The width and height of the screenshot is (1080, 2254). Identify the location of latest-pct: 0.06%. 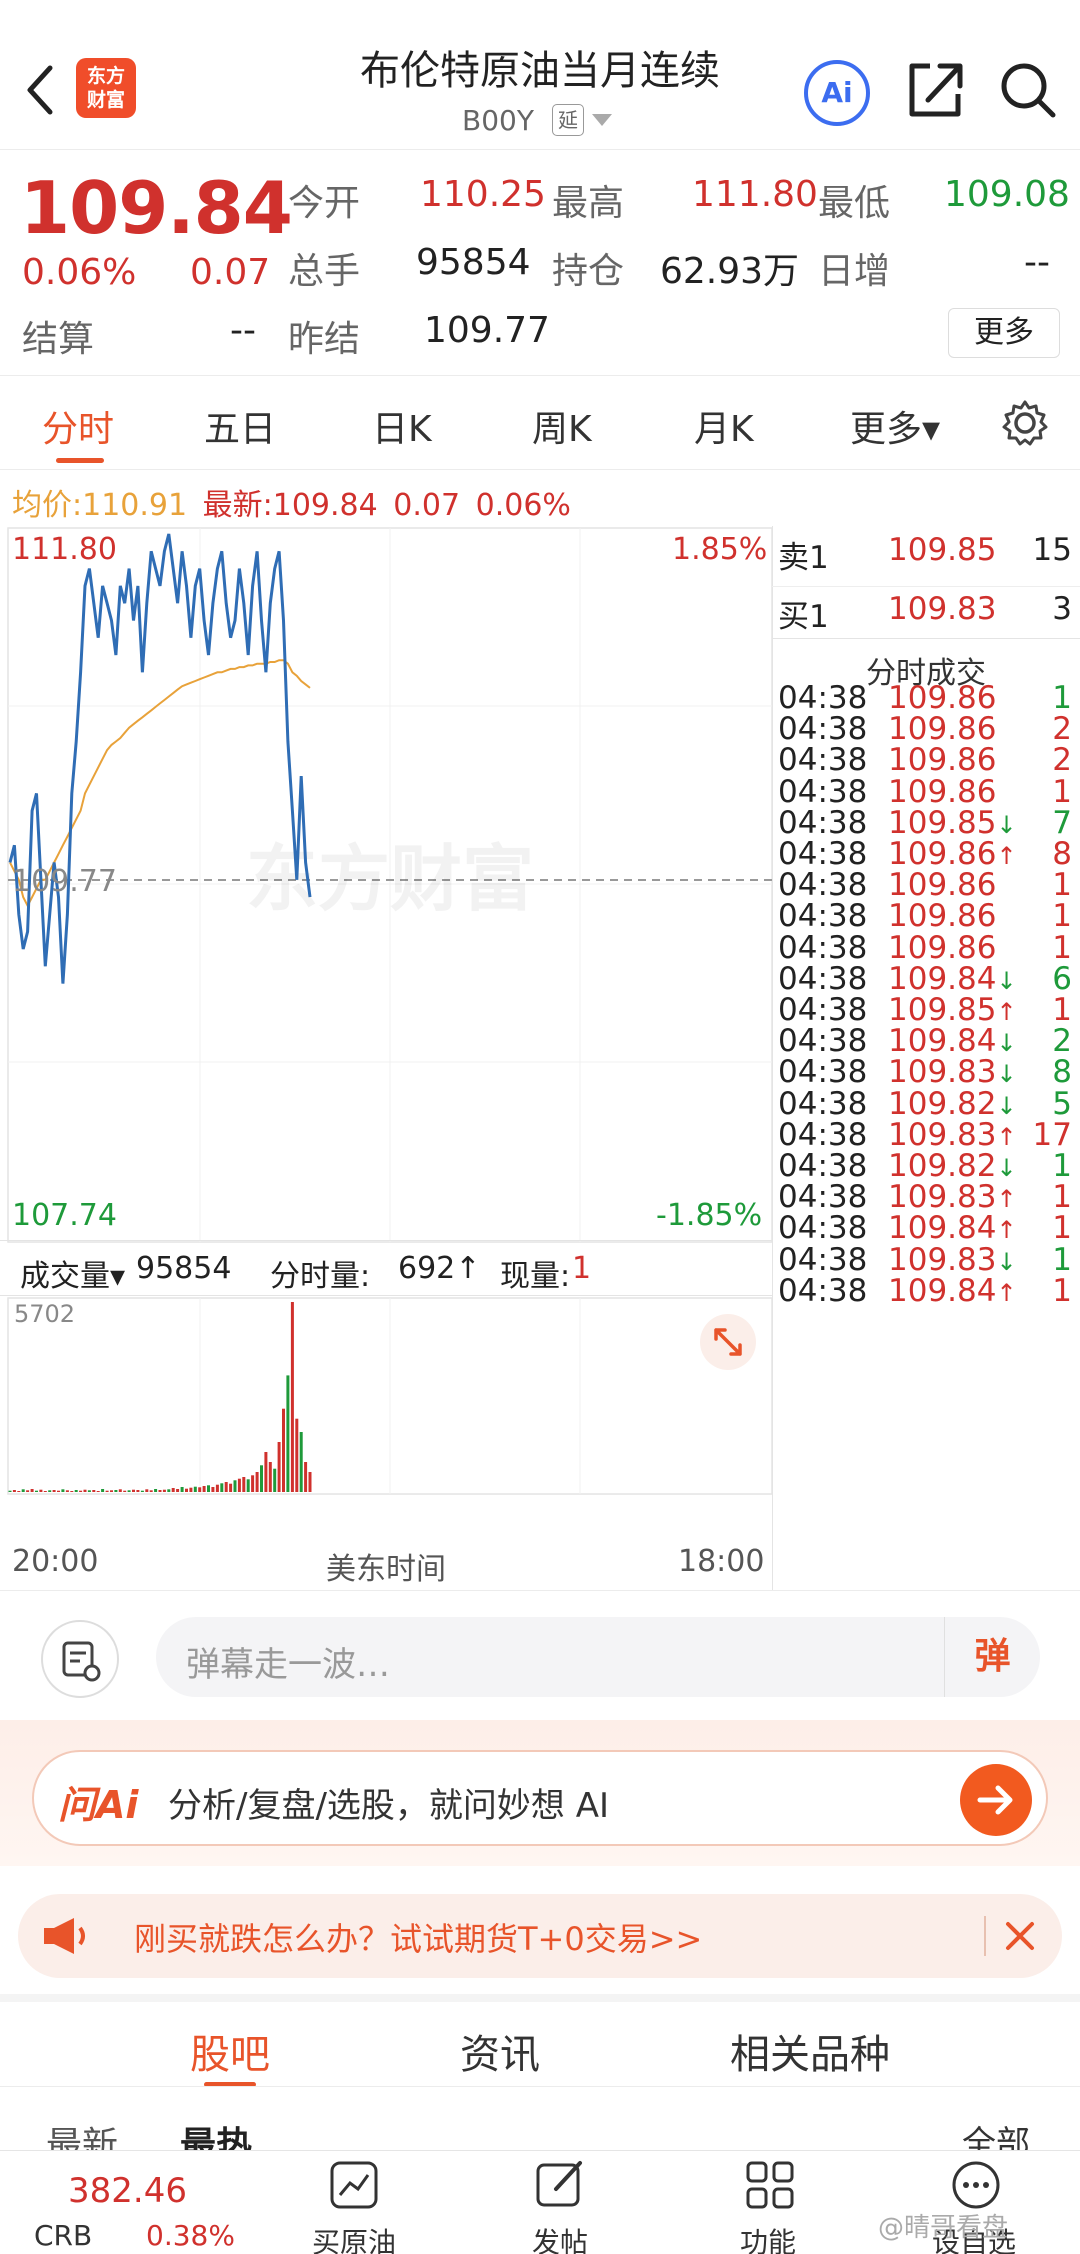
(523, 505).